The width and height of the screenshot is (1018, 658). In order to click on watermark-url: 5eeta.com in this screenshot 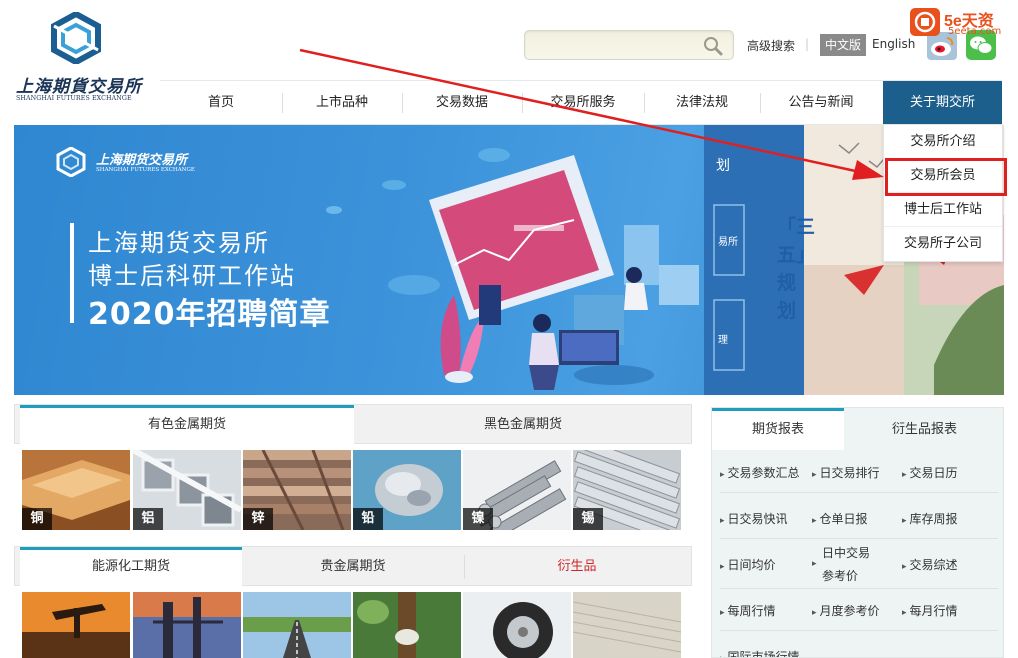, I will do `click(975, 31)`.